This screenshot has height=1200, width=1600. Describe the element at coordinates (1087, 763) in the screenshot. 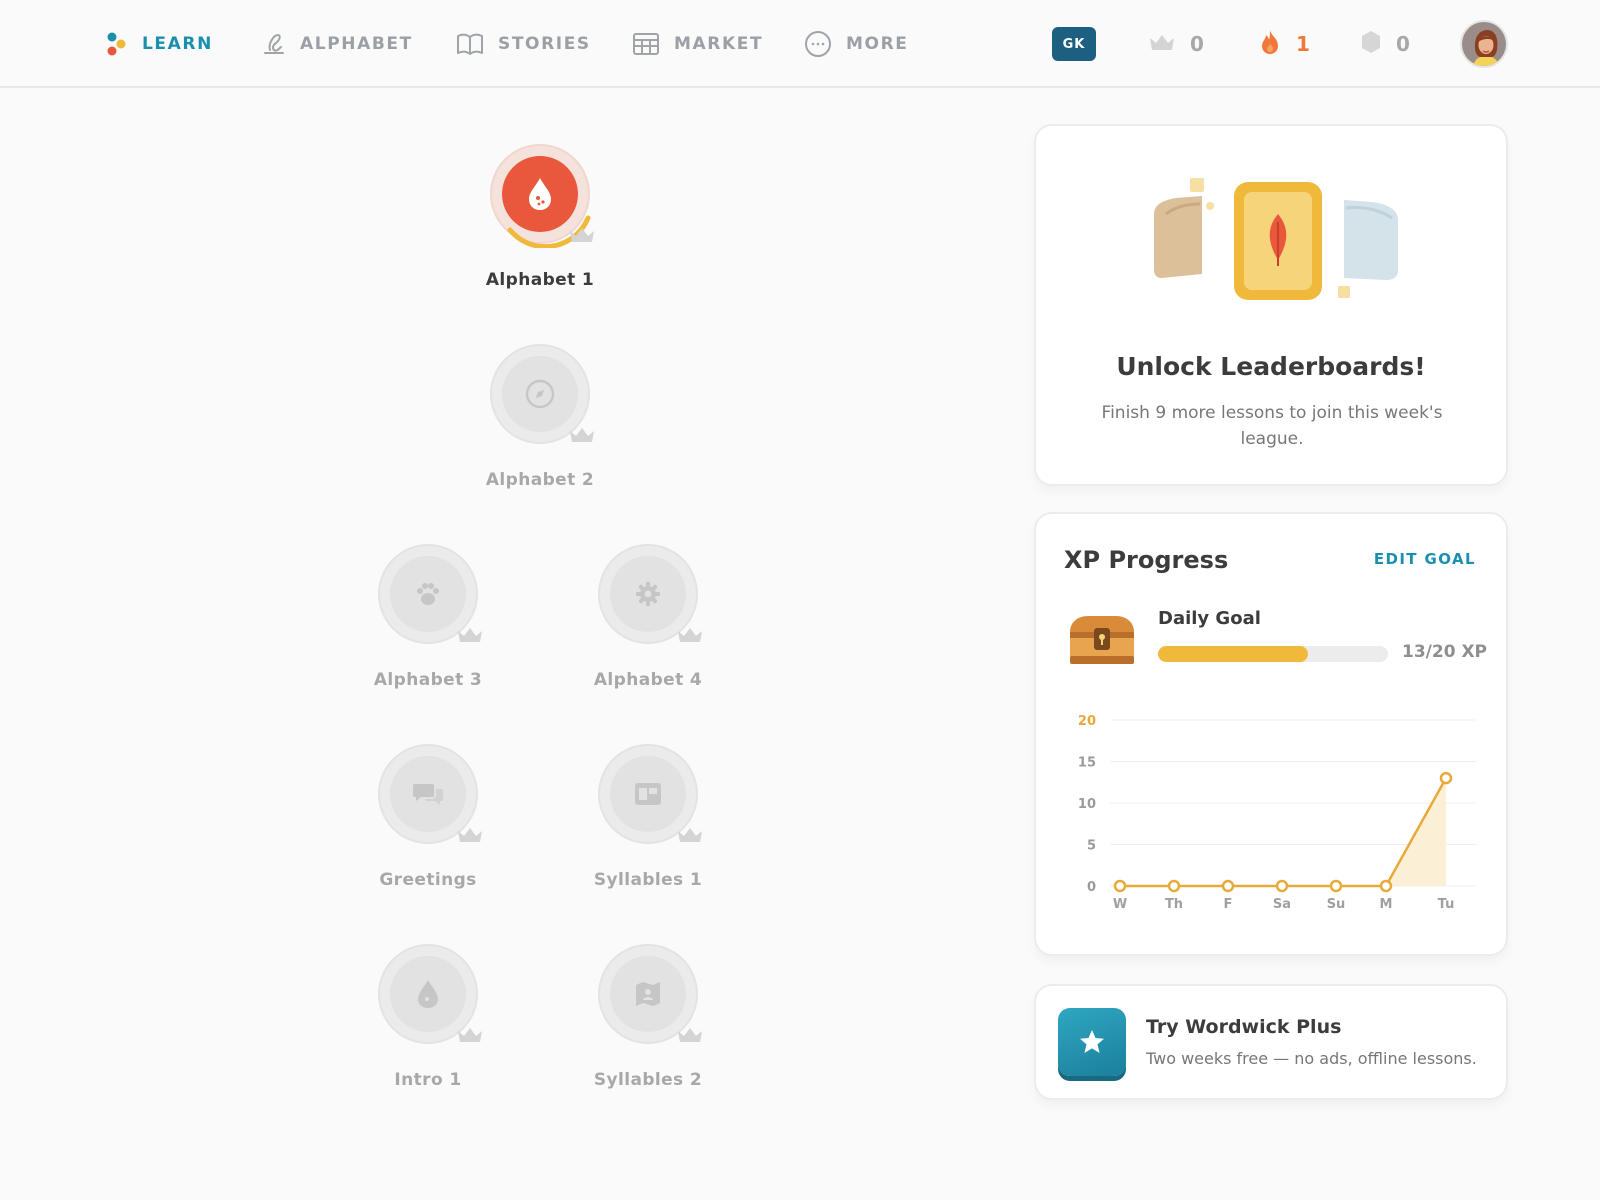

I see `chart-y-tick-label: 15` at that location.